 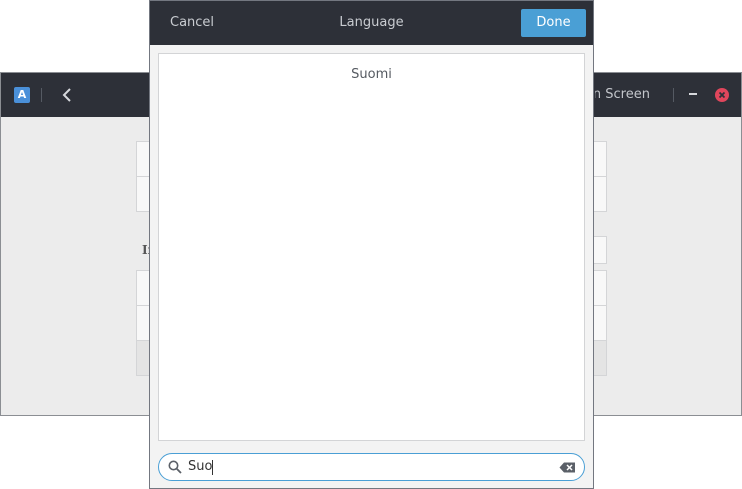 What do you see at coordinates (722, 95) in the screenshot?
I see `close-icon` at bounding box center [722, 95].